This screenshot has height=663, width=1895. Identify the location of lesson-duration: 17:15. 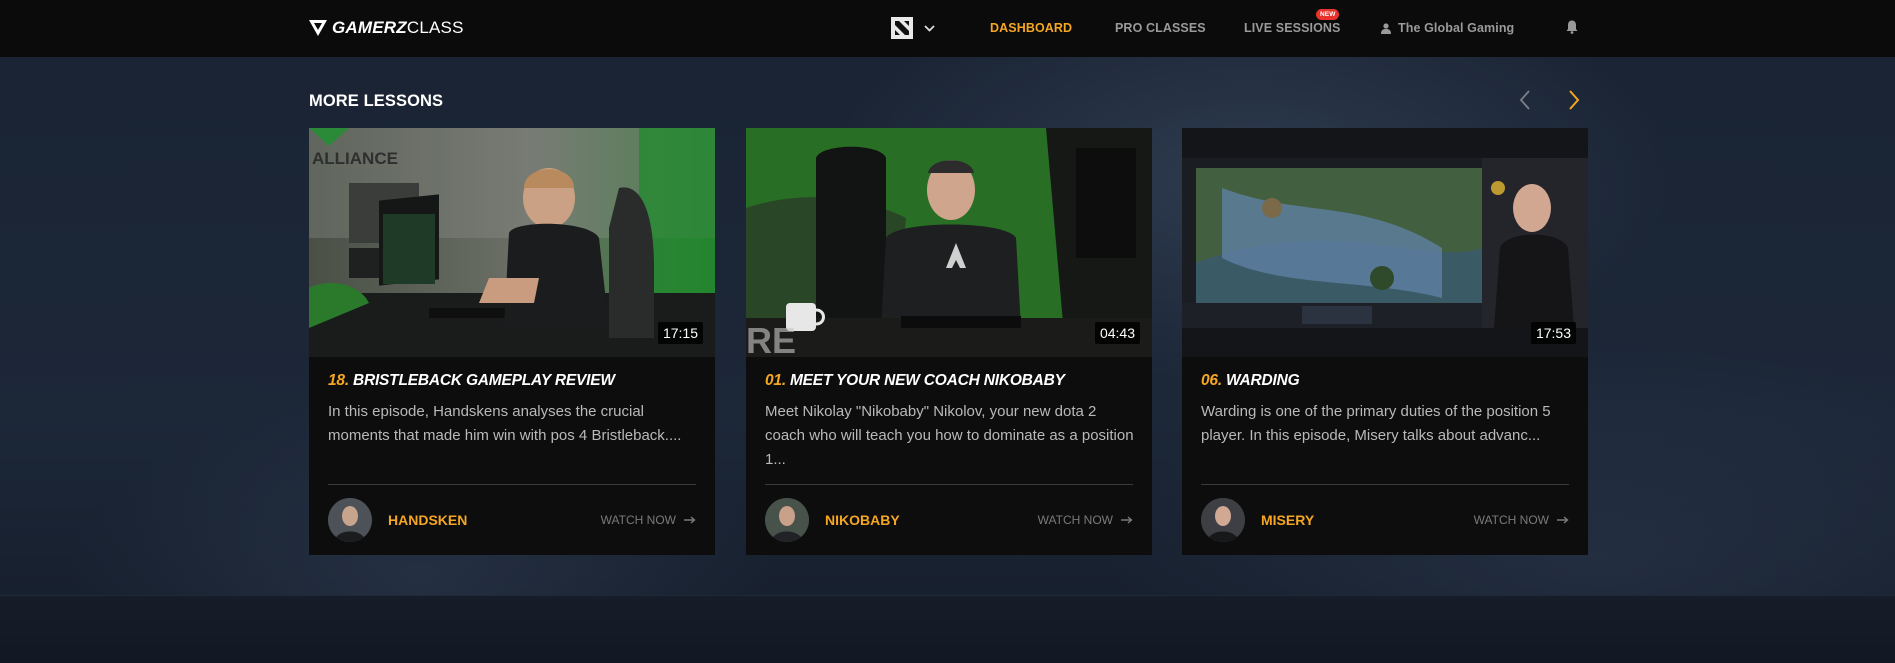
(680, 333).